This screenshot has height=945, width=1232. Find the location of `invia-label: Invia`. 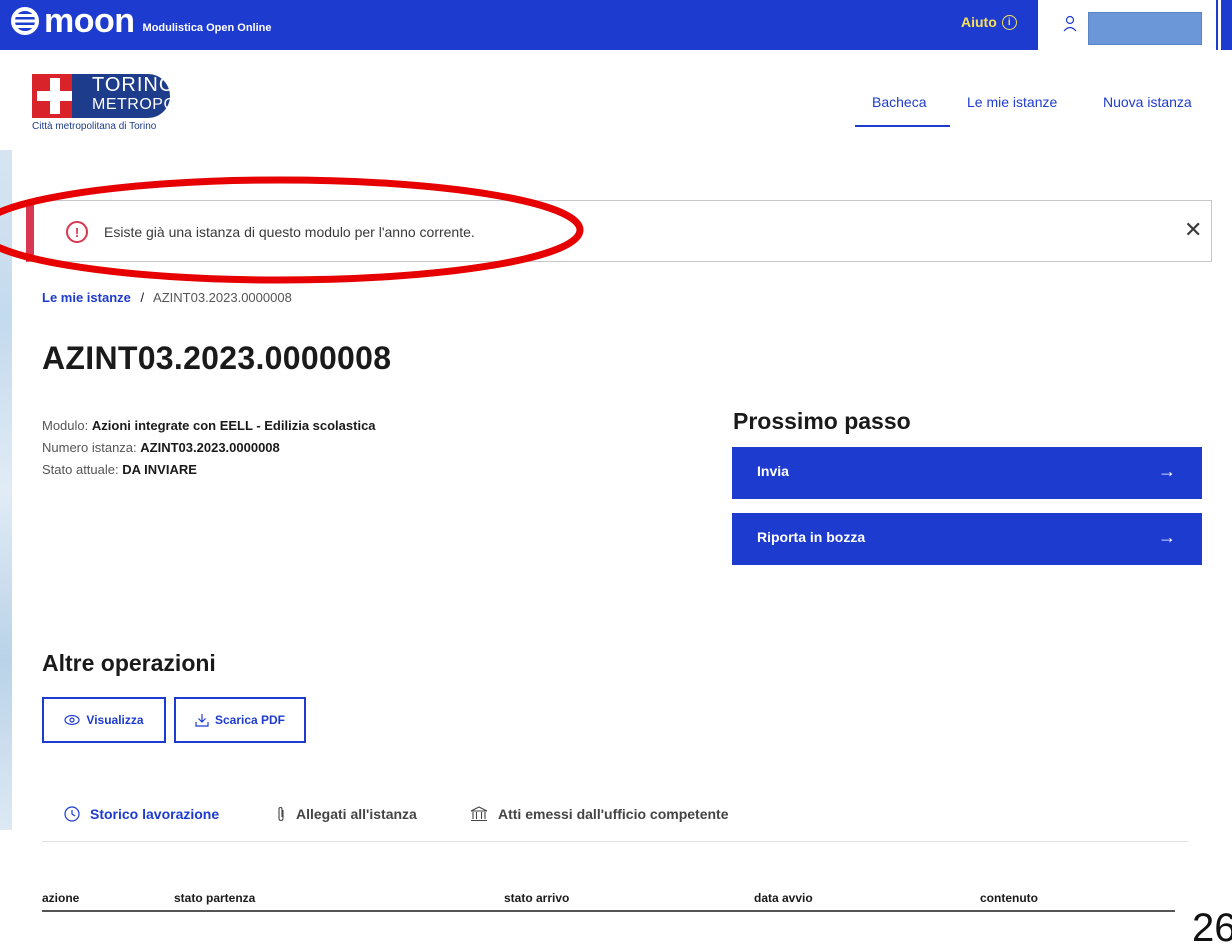

invia-label: Invia is located at coordinates (773, 471).